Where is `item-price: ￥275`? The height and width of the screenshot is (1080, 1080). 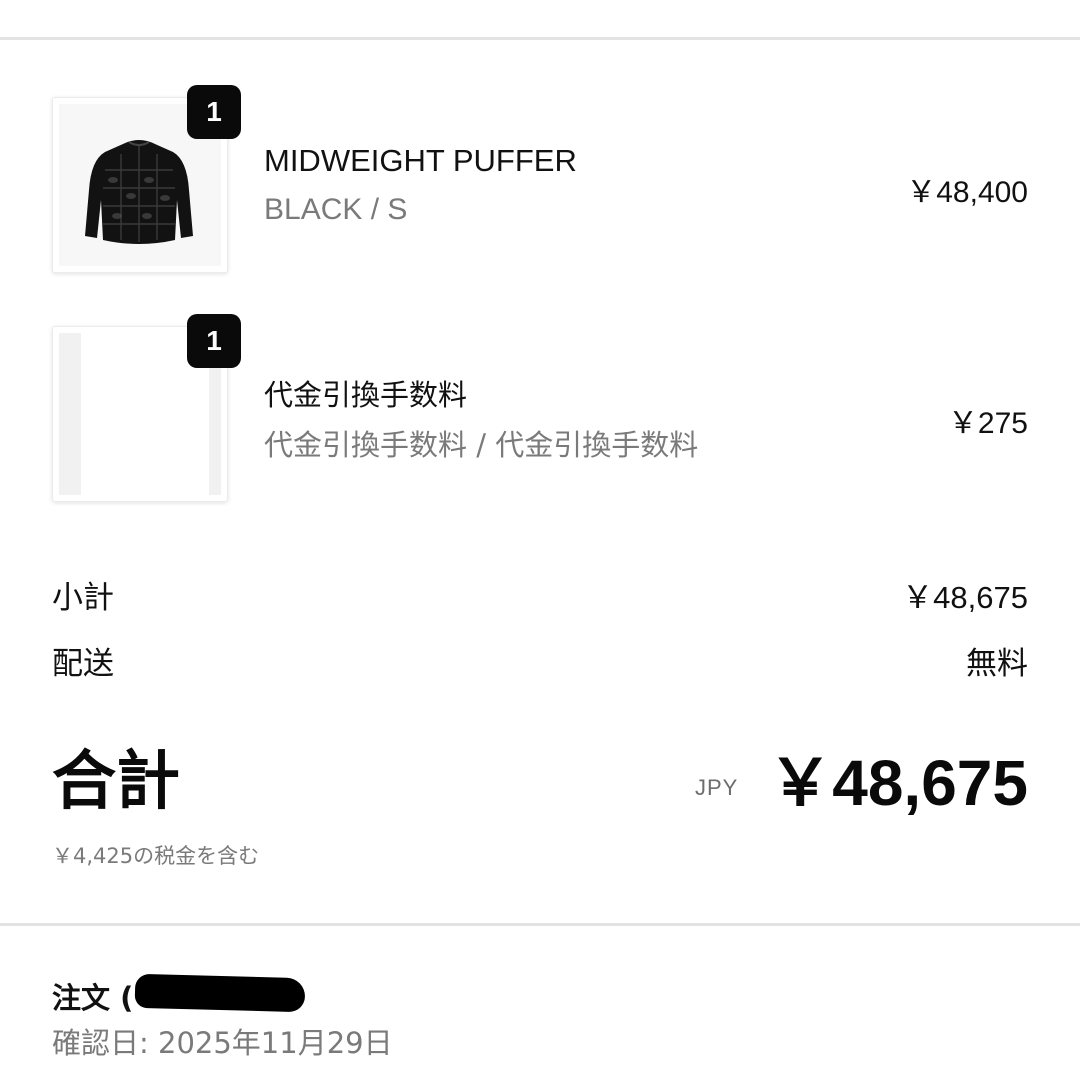
item-price: ￥275 is located at coordinates (987, 423).